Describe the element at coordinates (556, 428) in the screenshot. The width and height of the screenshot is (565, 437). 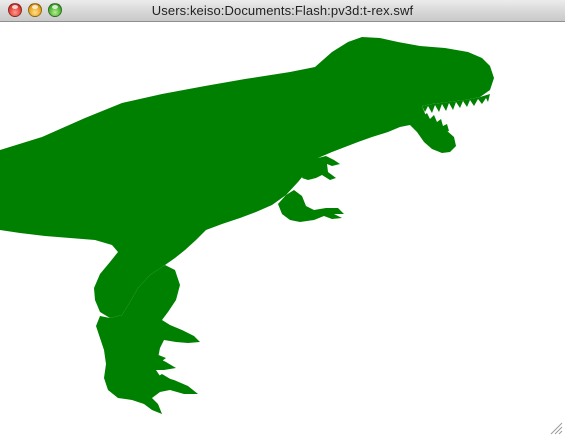
I see `resize-grip-icon` at that location.